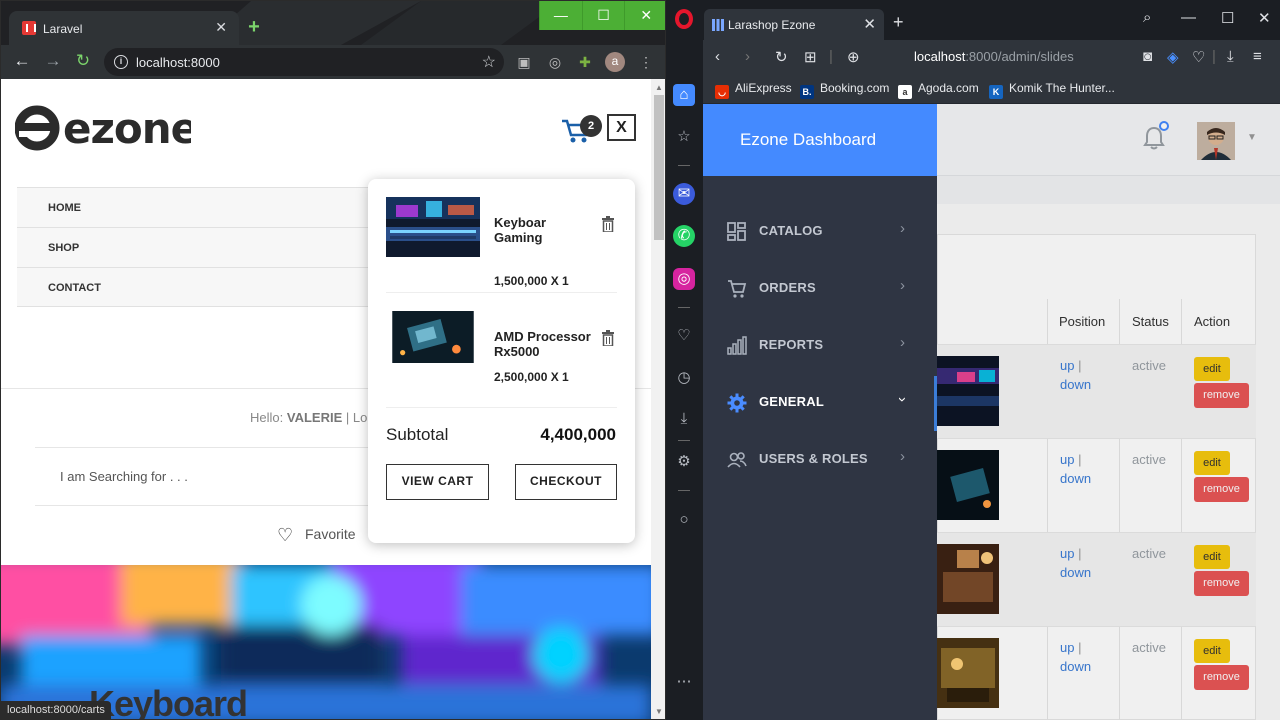 The height and width of the screenshot is (720, 1280). I want to click on menu-item-reports: REPORTS ›, so click(820, 345).